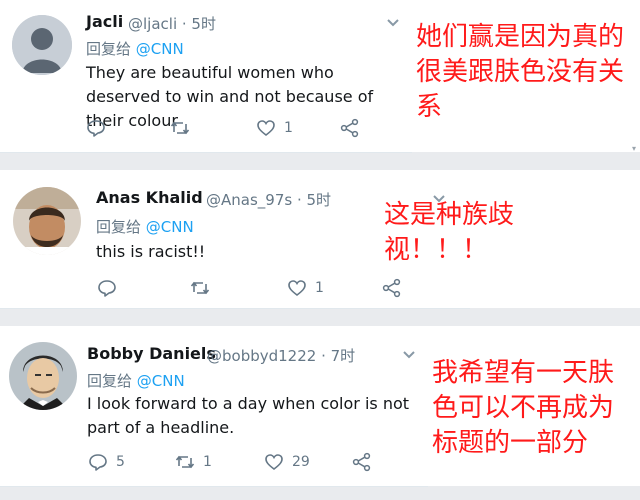 Image resolution: width=640 pixels, height=500 pixels. What do you see at coordinates (634, 148) in the screenshot?
I see `corner-mark: ▾` at bounding box center [634, 148].